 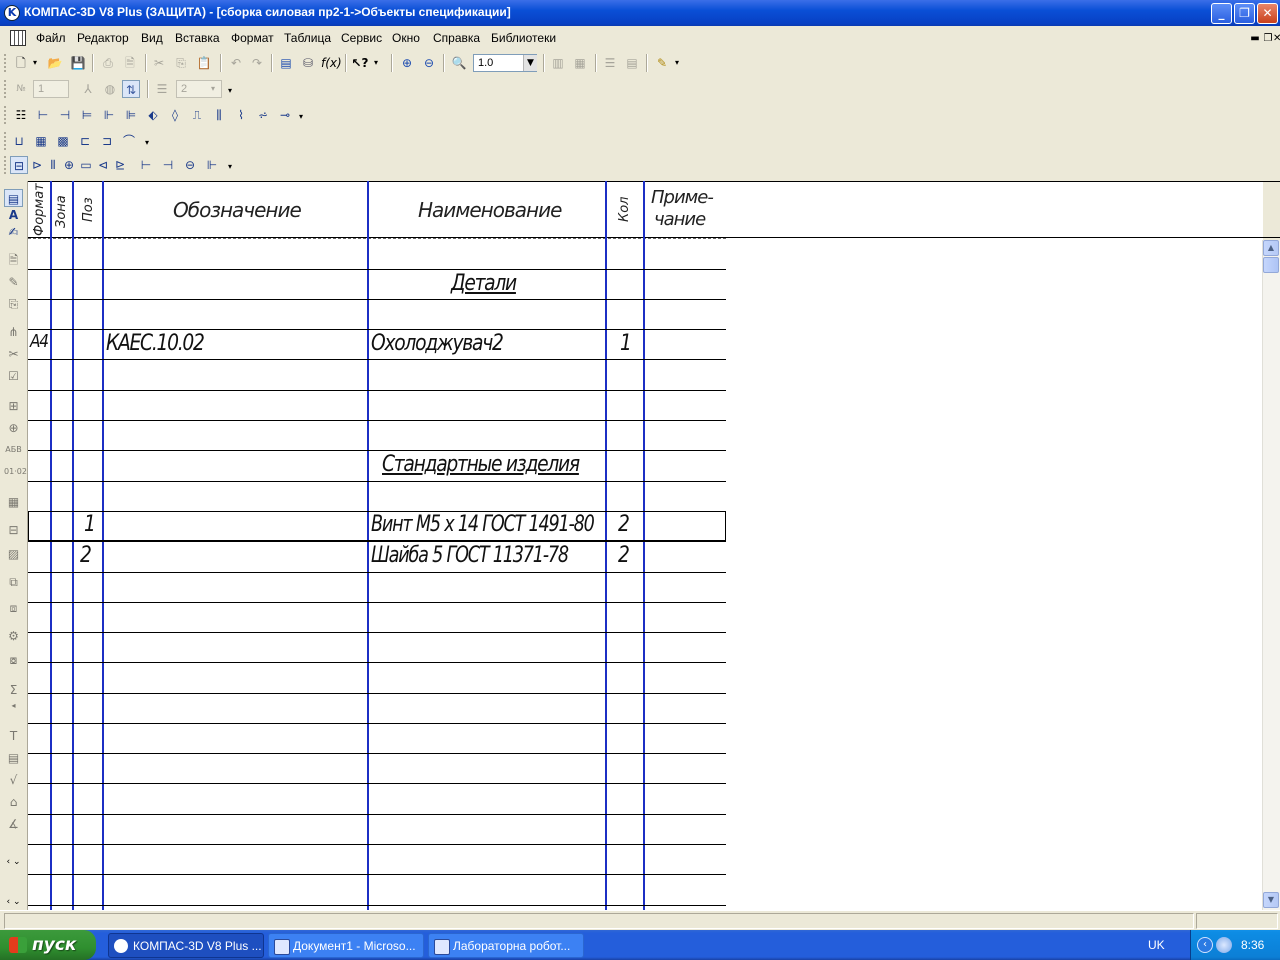 I want to click on menu-view: Вид, so click(x=152, y=38).